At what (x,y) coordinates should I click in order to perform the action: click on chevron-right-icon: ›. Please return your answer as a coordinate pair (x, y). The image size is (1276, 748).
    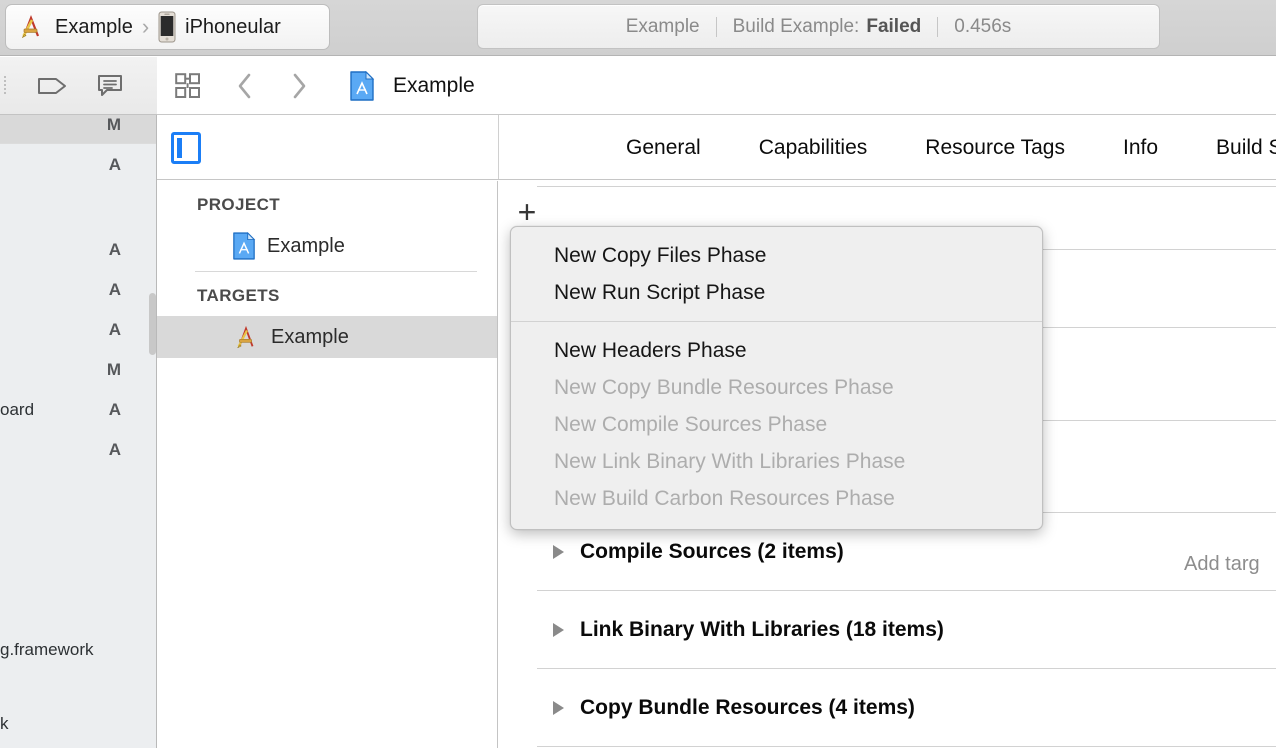
    Looking at the image, I should click on (145, 26).